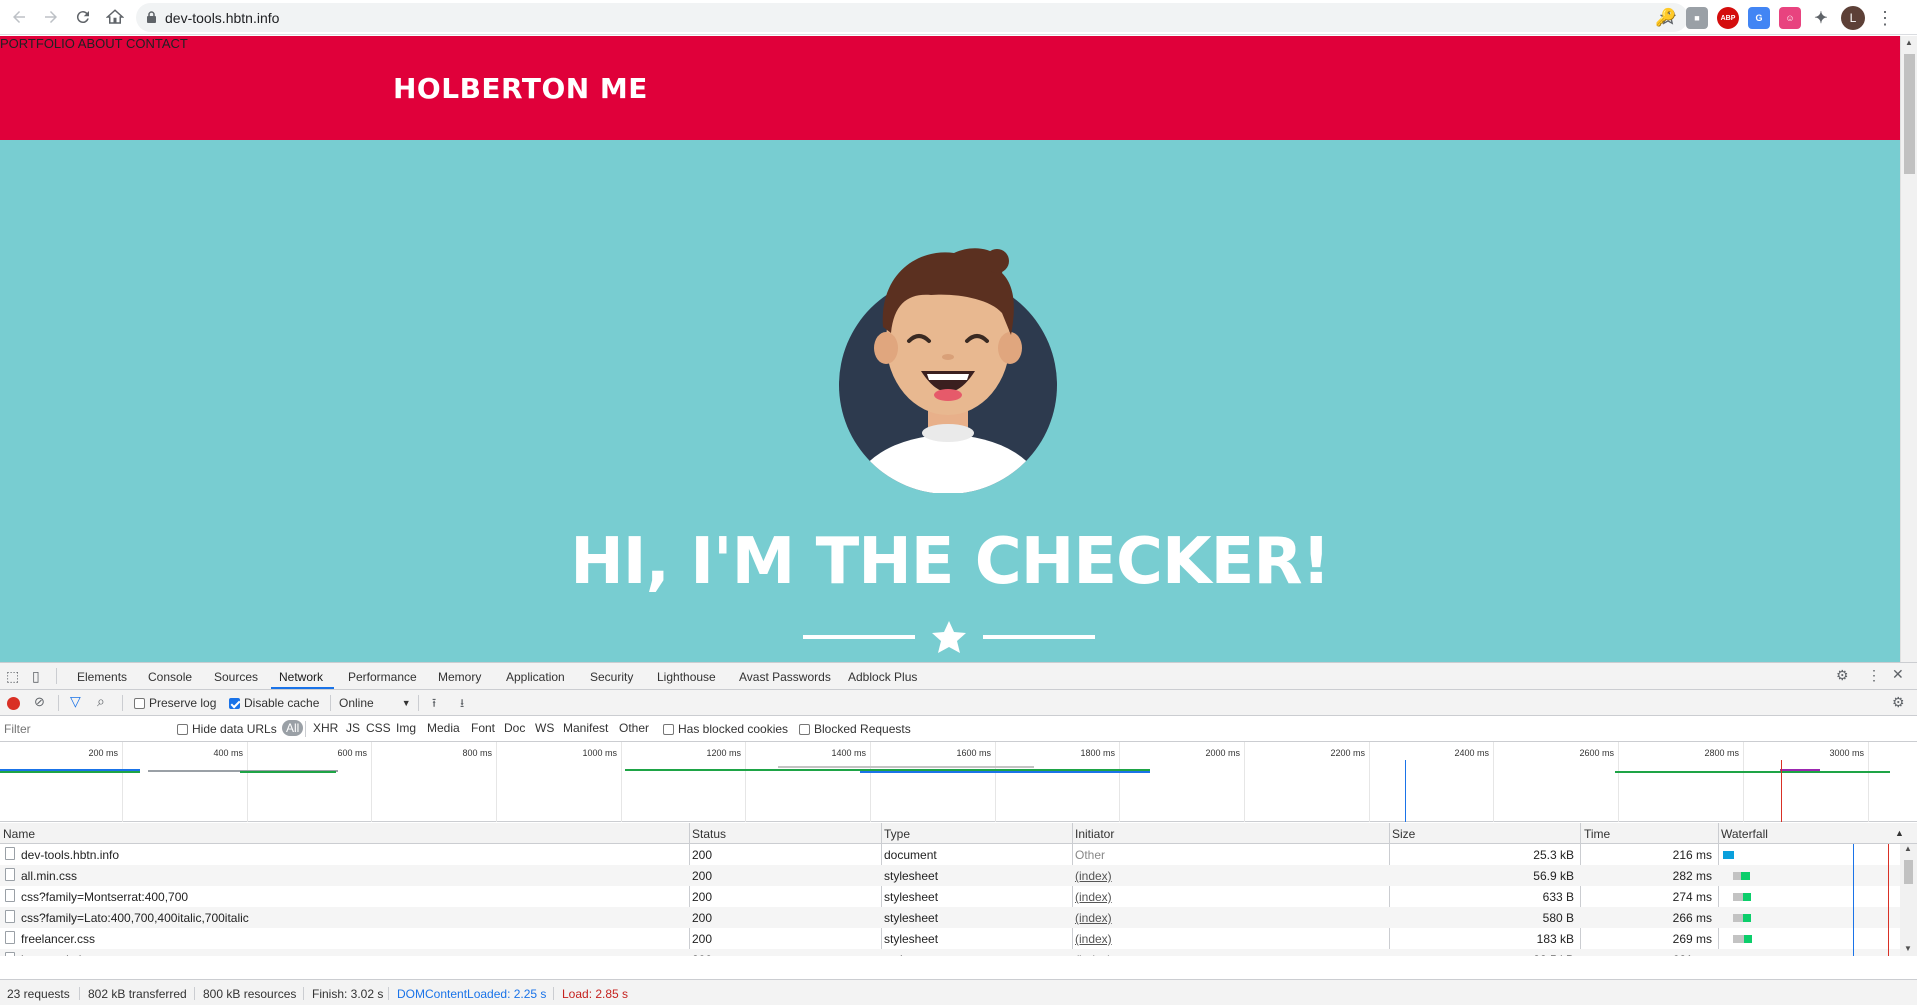  What do you see at coordinates (13, 703) in the screenshot?
I see `record-button` at bounding box center [13, 703].